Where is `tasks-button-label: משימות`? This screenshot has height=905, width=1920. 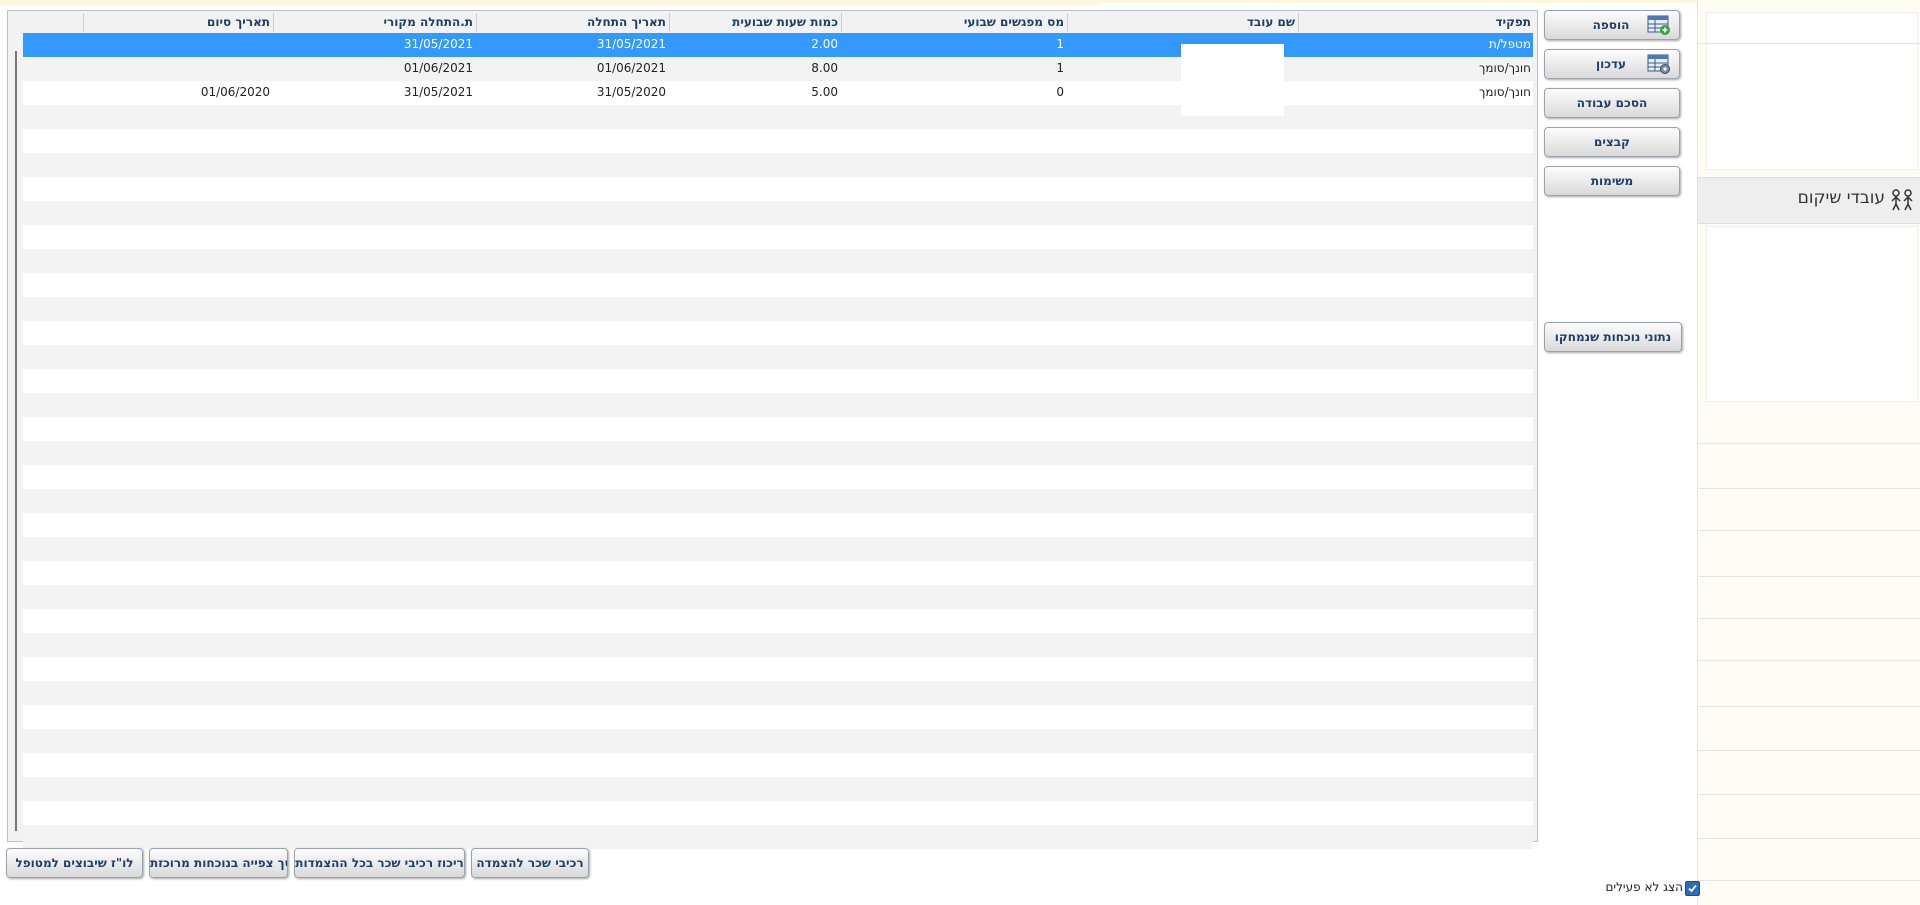
tasks-button-label: משימות is located at coordinates (1612, 181).